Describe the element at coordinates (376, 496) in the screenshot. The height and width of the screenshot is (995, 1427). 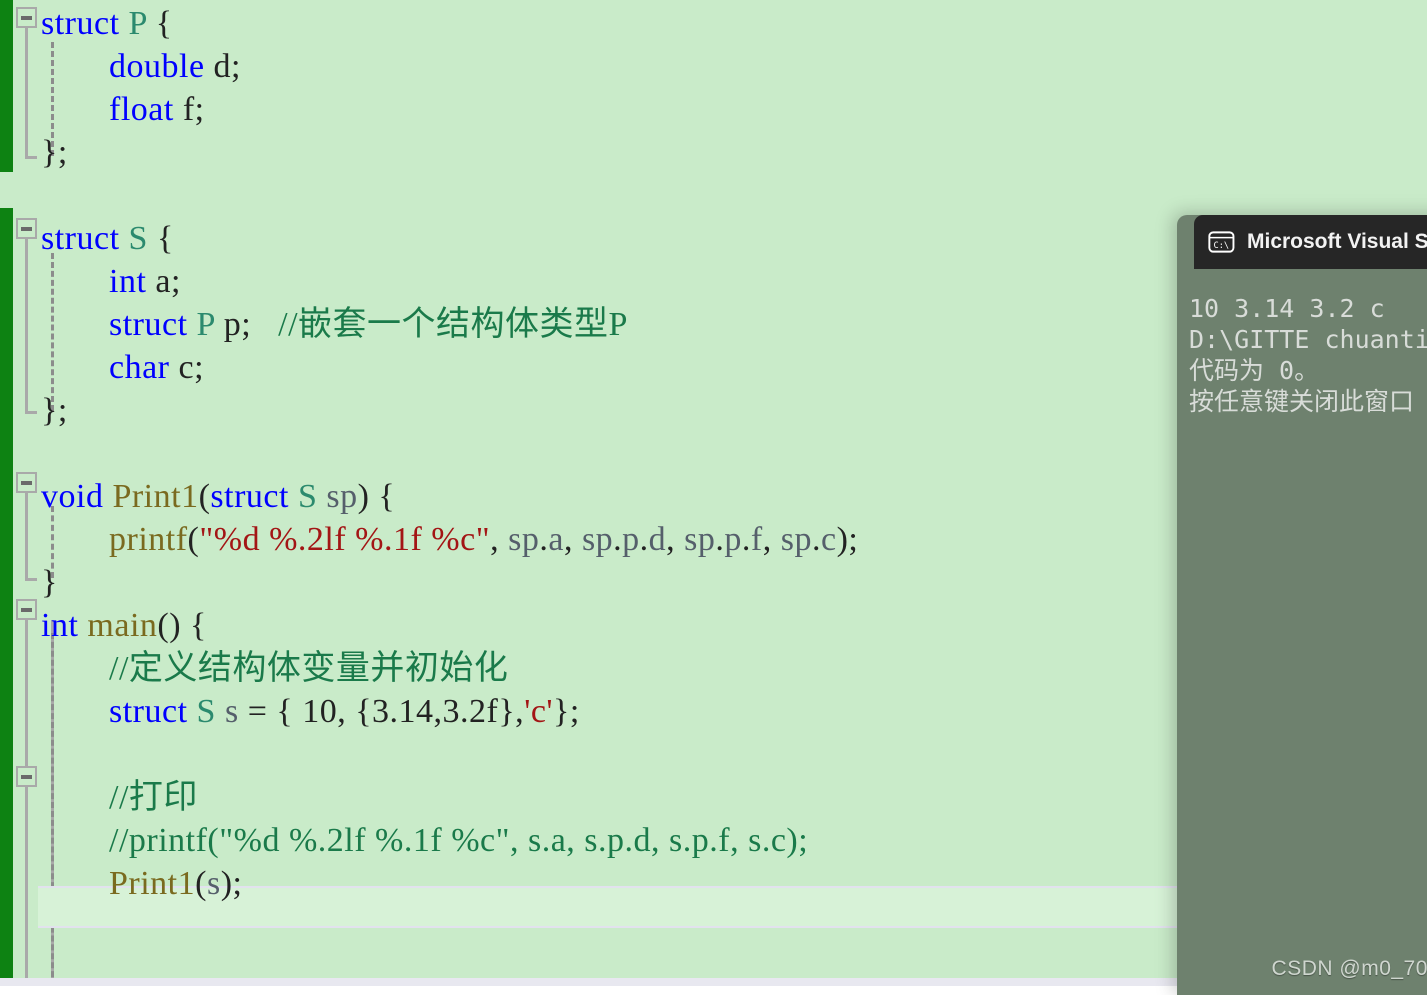
I see `code-token: ) {` at that location.